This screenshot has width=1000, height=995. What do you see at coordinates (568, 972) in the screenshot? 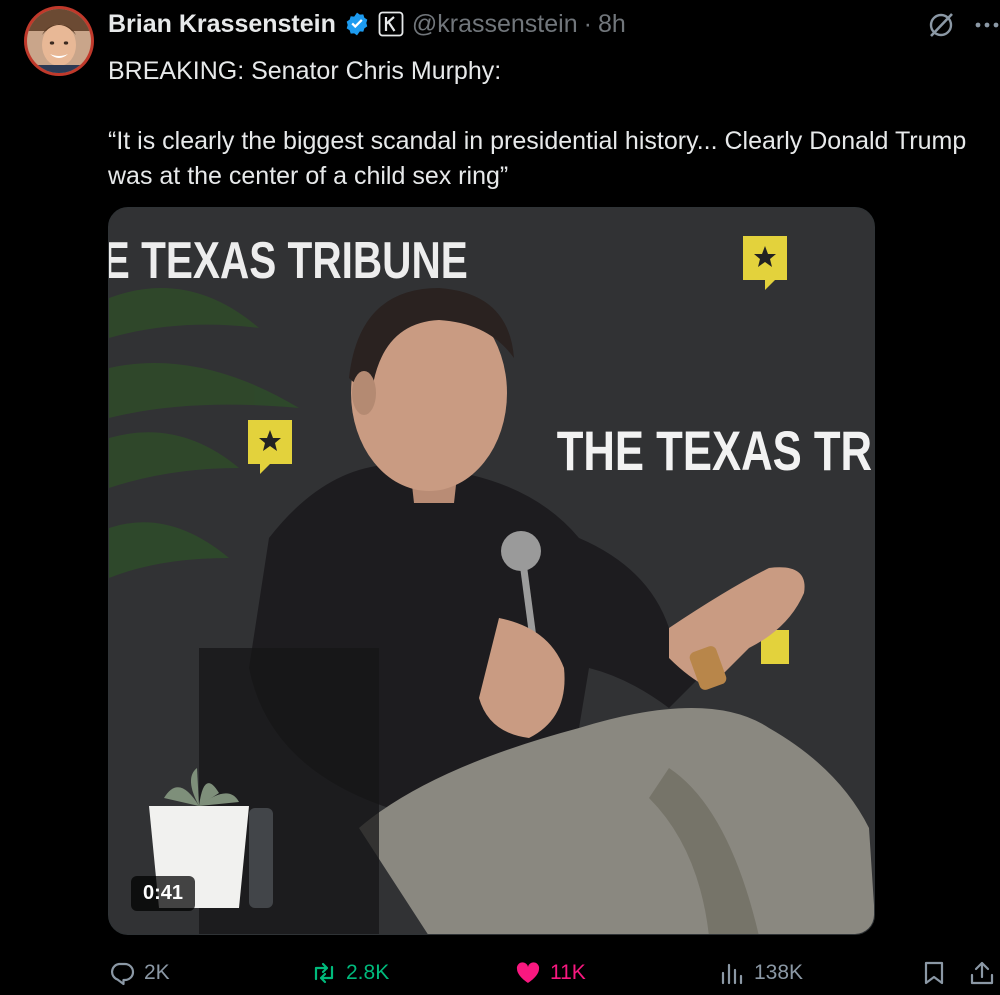
I see `like-count: 11K` at bounding box center [568, 972].